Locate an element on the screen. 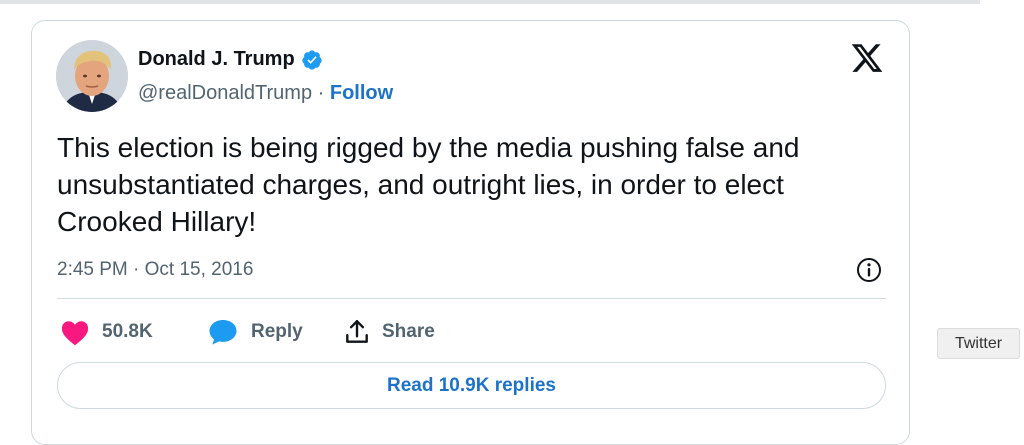  author-handle: @realDonaldTrump is located at coordinates (225, 93).